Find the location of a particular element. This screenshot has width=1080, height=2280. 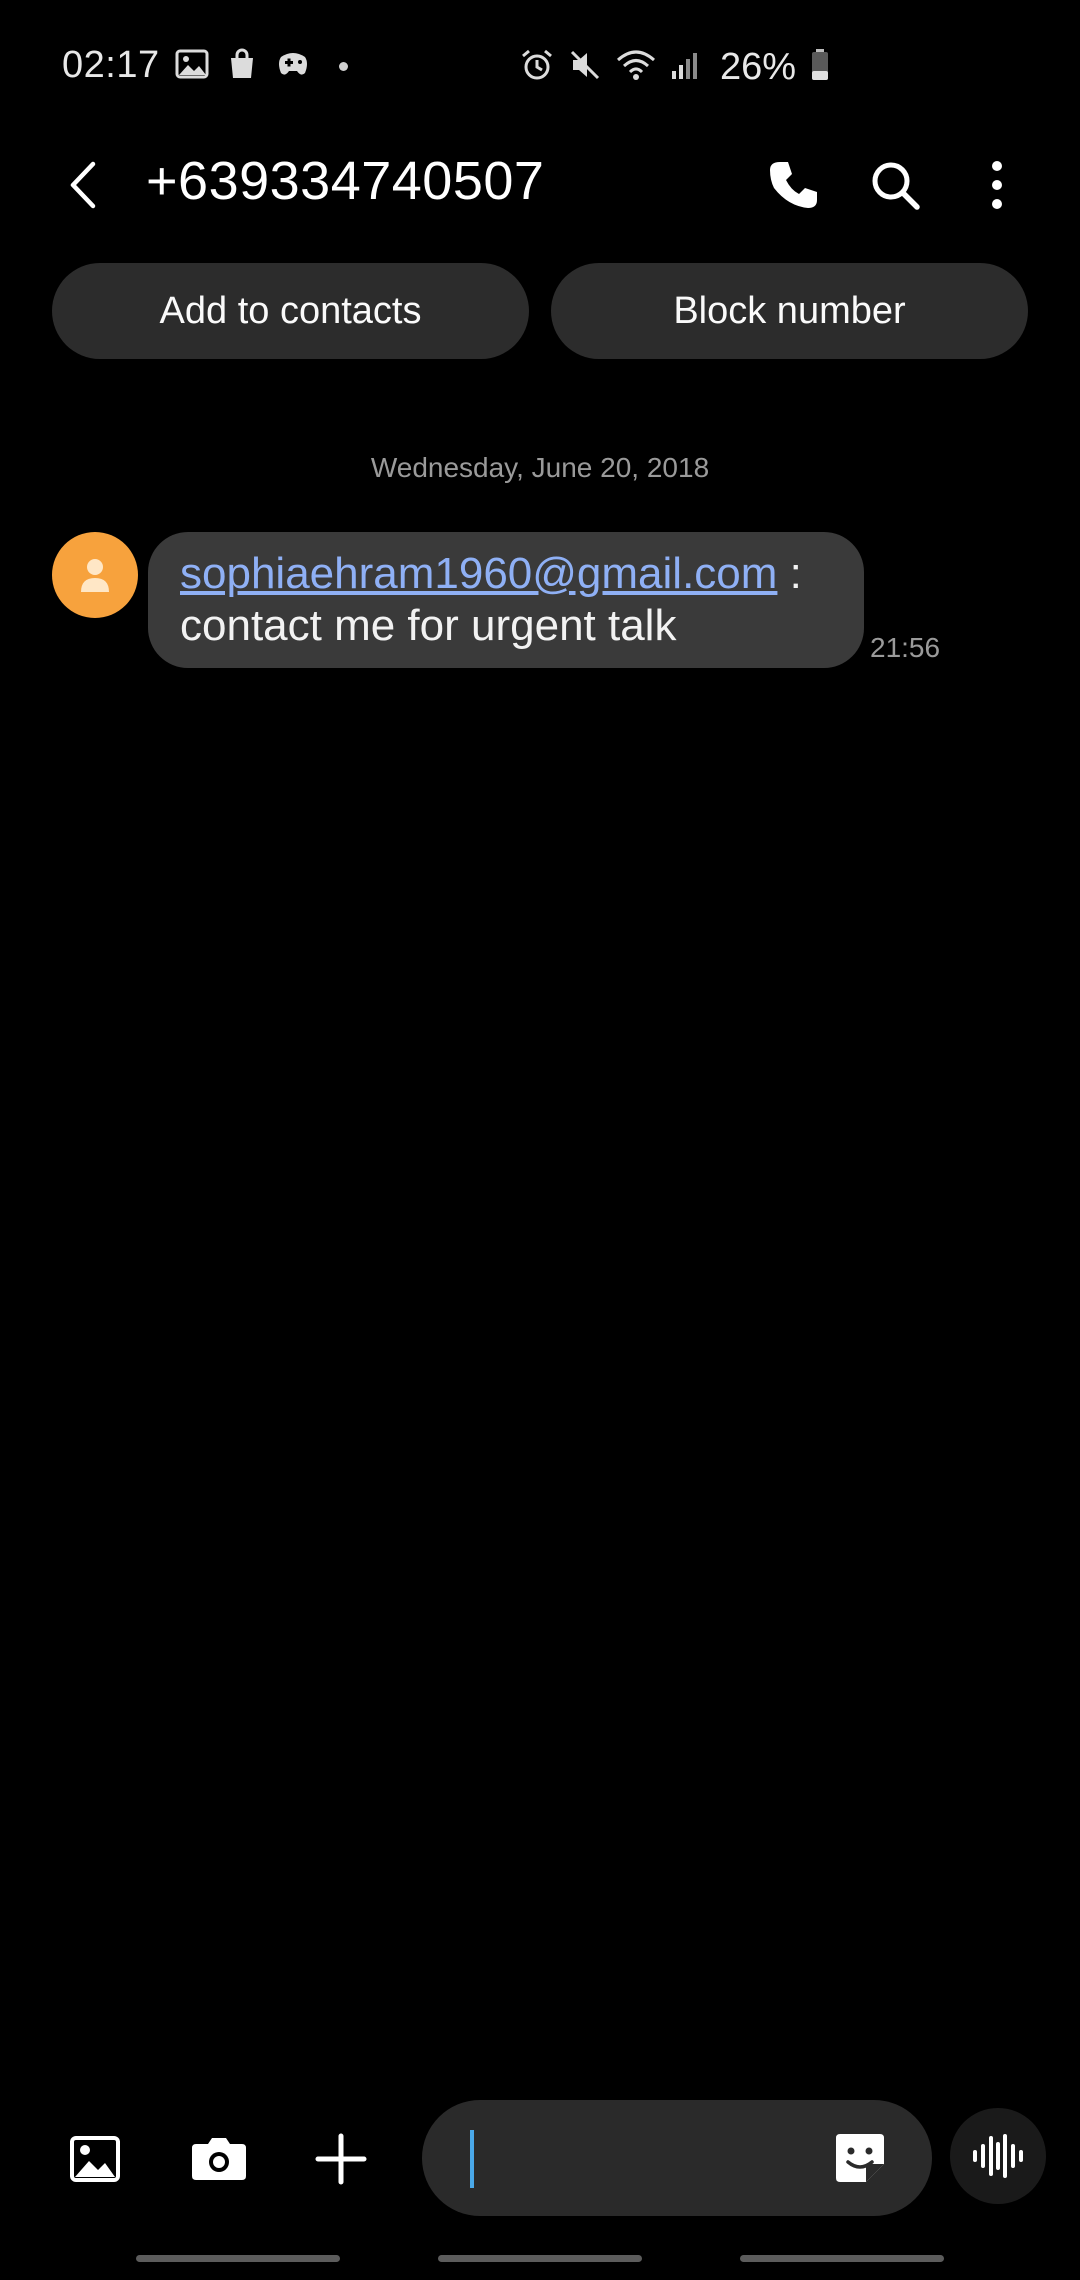

shopping-bag-icon is located at coordinates (242, 66).